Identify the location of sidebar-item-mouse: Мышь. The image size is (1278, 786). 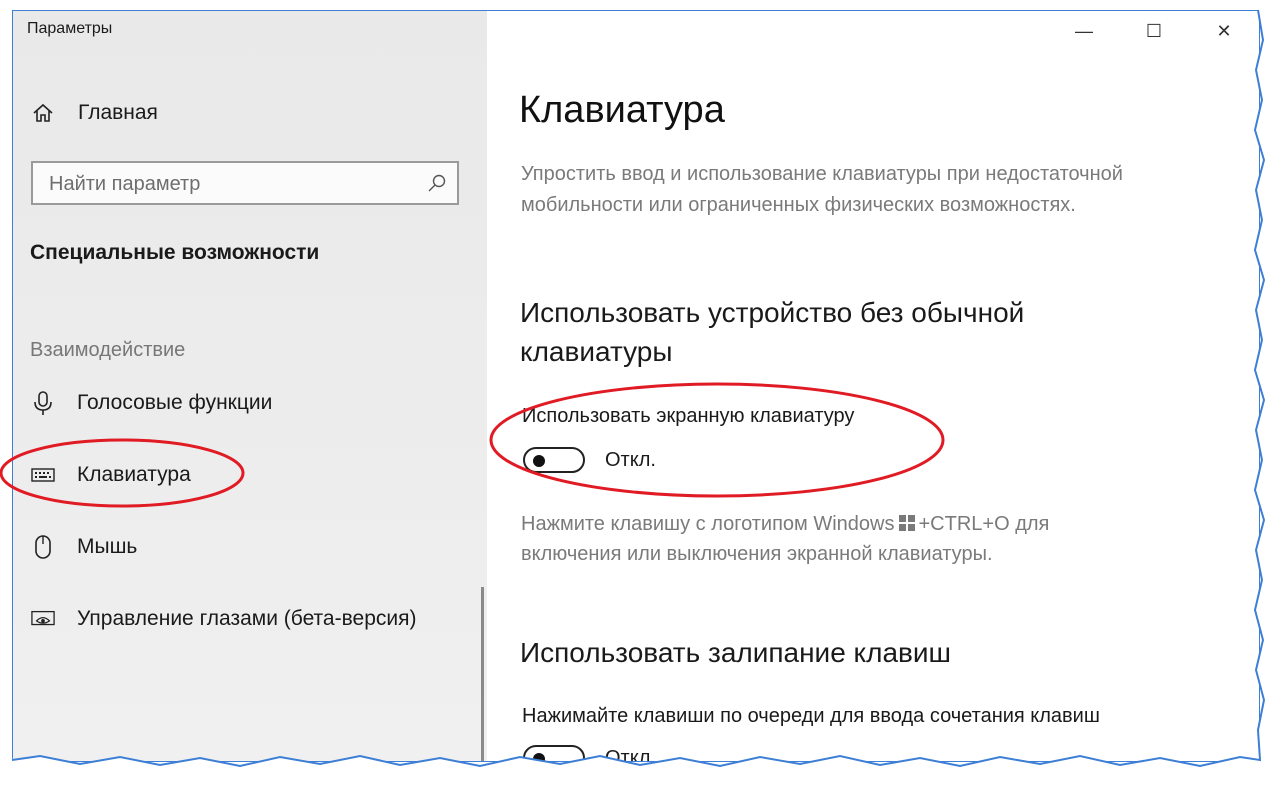
(250, 547).